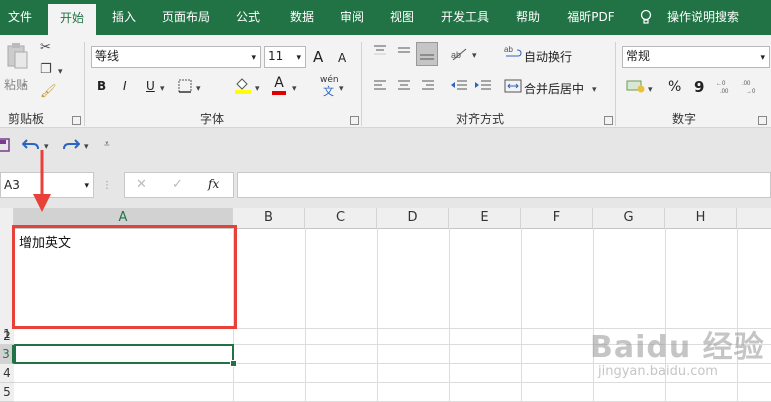 The width and height of the screenshot is (771, 402). Describe the element at coordinates (243, 87) in the screenshot. I see `fill-color-icon` at that location.